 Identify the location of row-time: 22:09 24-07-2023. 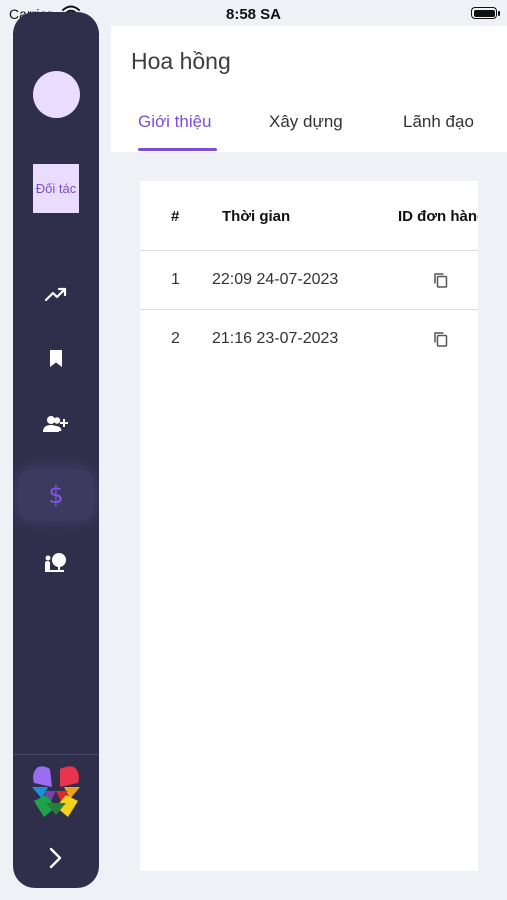
(275, 279).